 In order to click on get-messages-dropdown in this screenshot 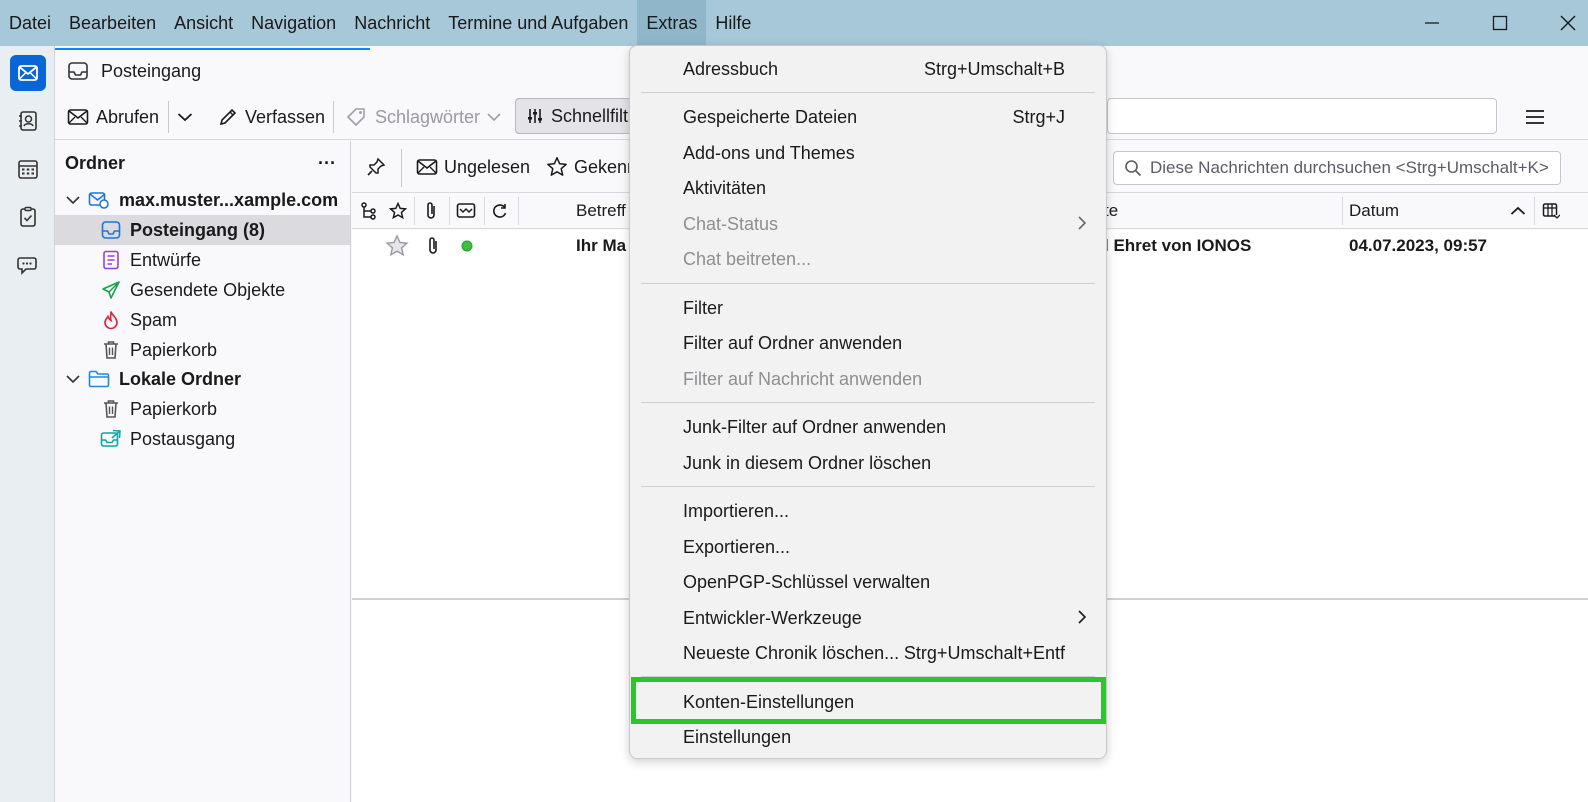, I will do `click(185, 117)`.